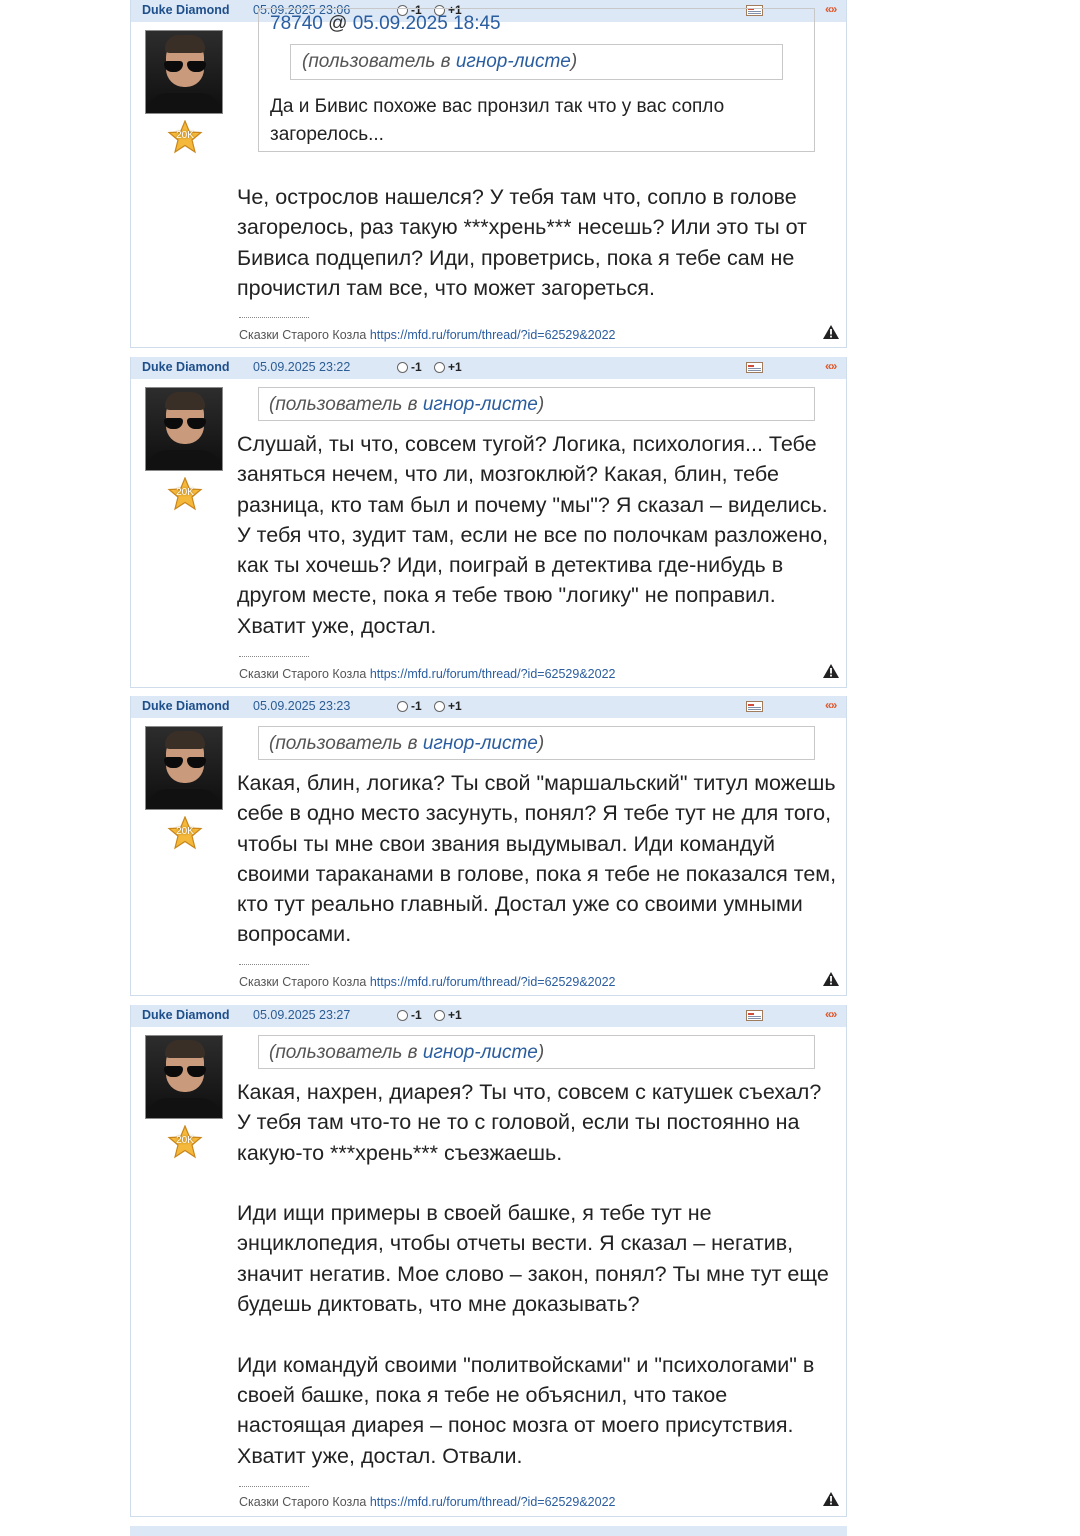  I want to click on quote-post-id: 78740, so click(296, 23).